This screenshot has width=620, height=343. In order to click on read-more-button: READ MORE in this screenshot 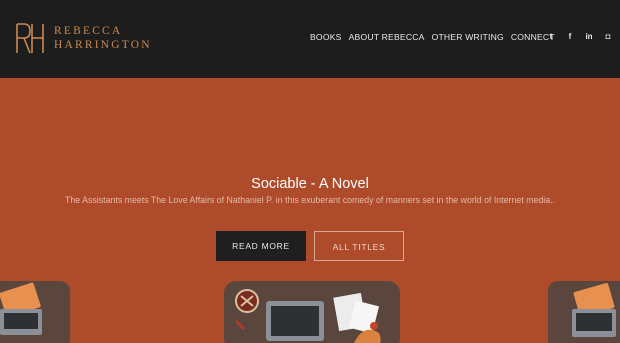, I will do `click(261, 246)`.